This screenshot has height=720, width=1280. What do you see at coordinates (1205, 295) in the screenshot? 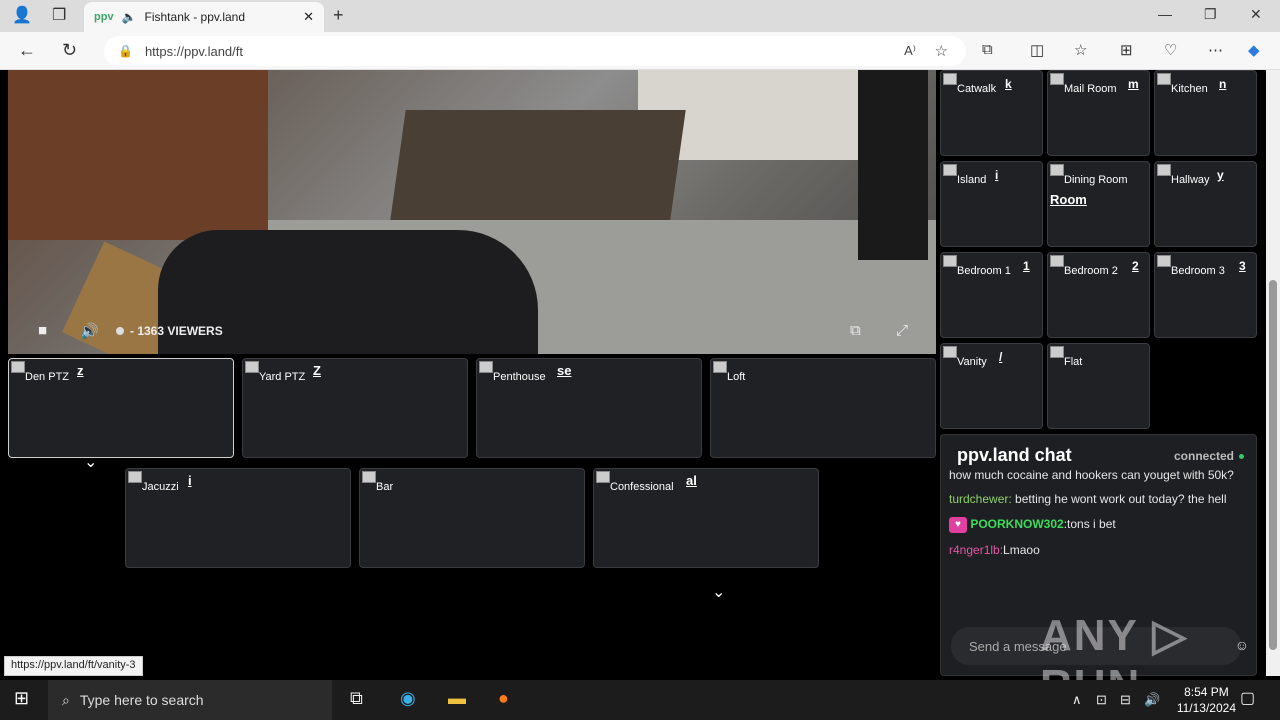
I see `camera-bedroom-3: Bedroom 3 3` at bounding box center [1205, 295].